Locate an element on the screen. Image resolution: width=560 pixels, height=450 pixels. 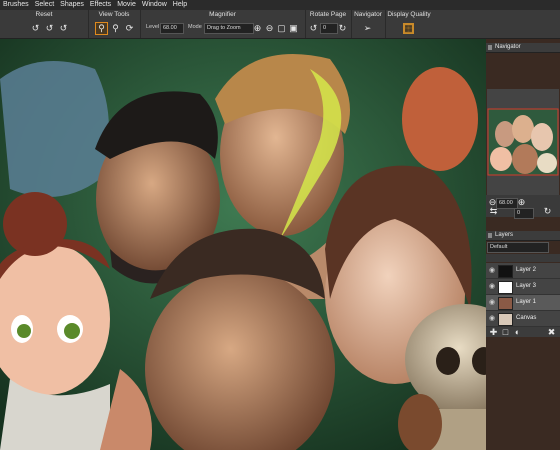
rotate-tool-icon: ⟳ is located at coordinates (129, 28).